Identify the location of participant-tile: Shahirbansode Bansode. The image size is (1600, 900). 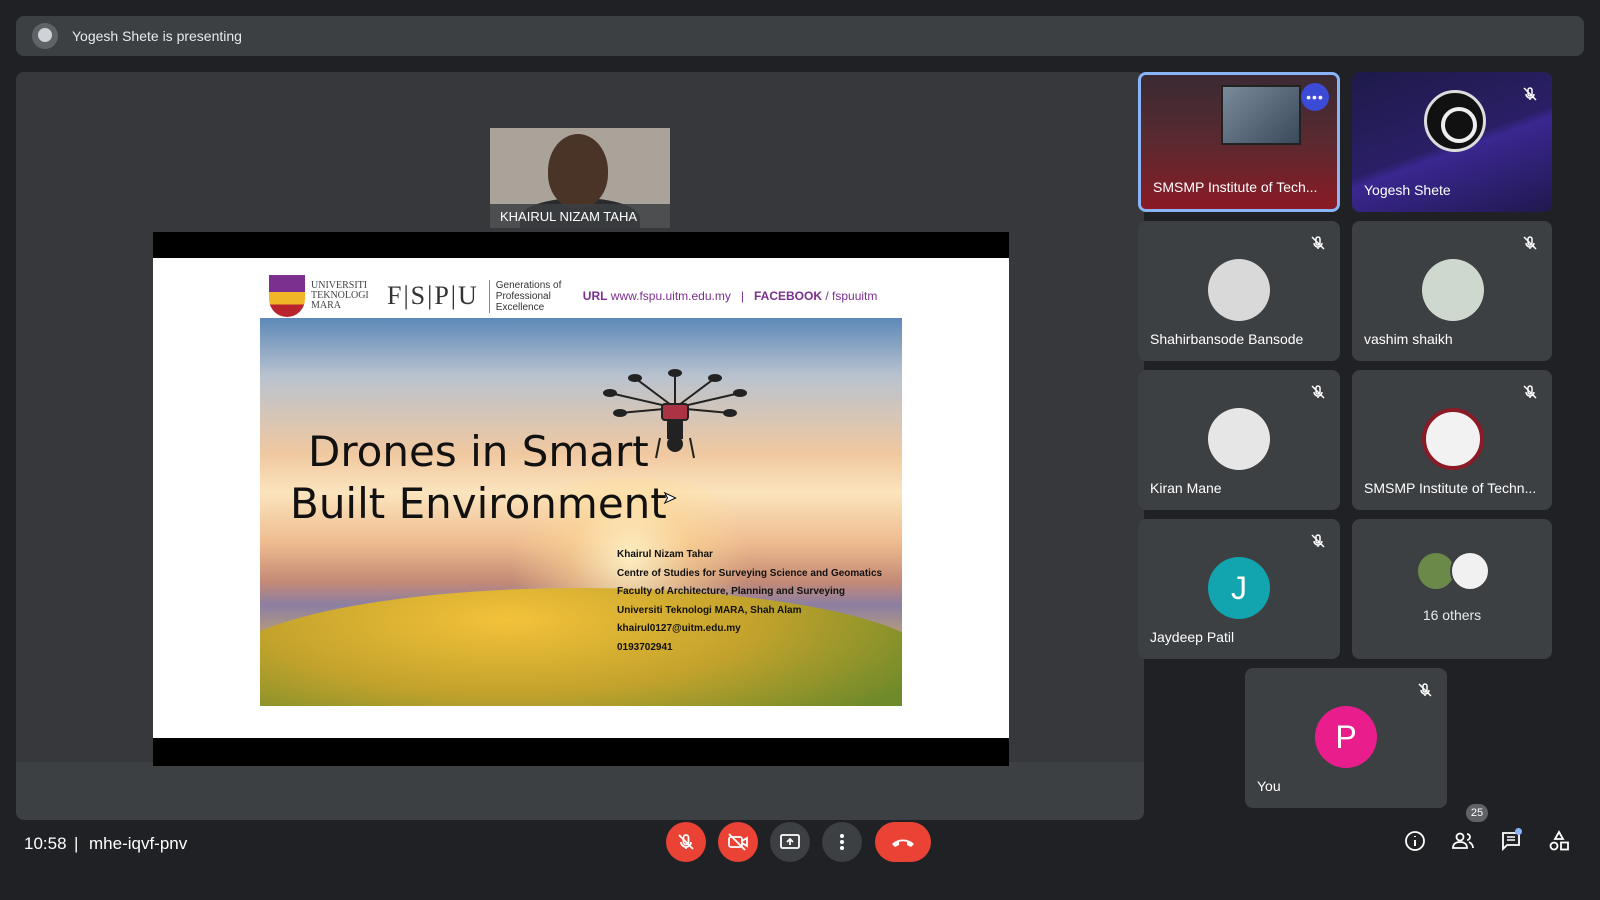
(1239, 291).